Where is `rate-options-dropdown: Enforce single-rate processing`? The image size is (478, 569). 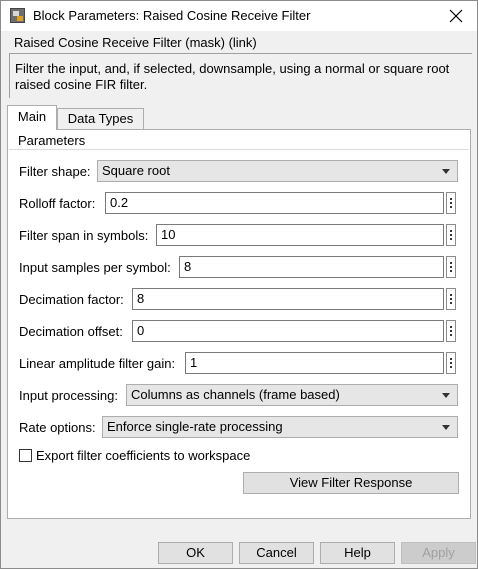
rate-options-dropdown: Enforce single-rate processing is located at coordinates (280, 427).